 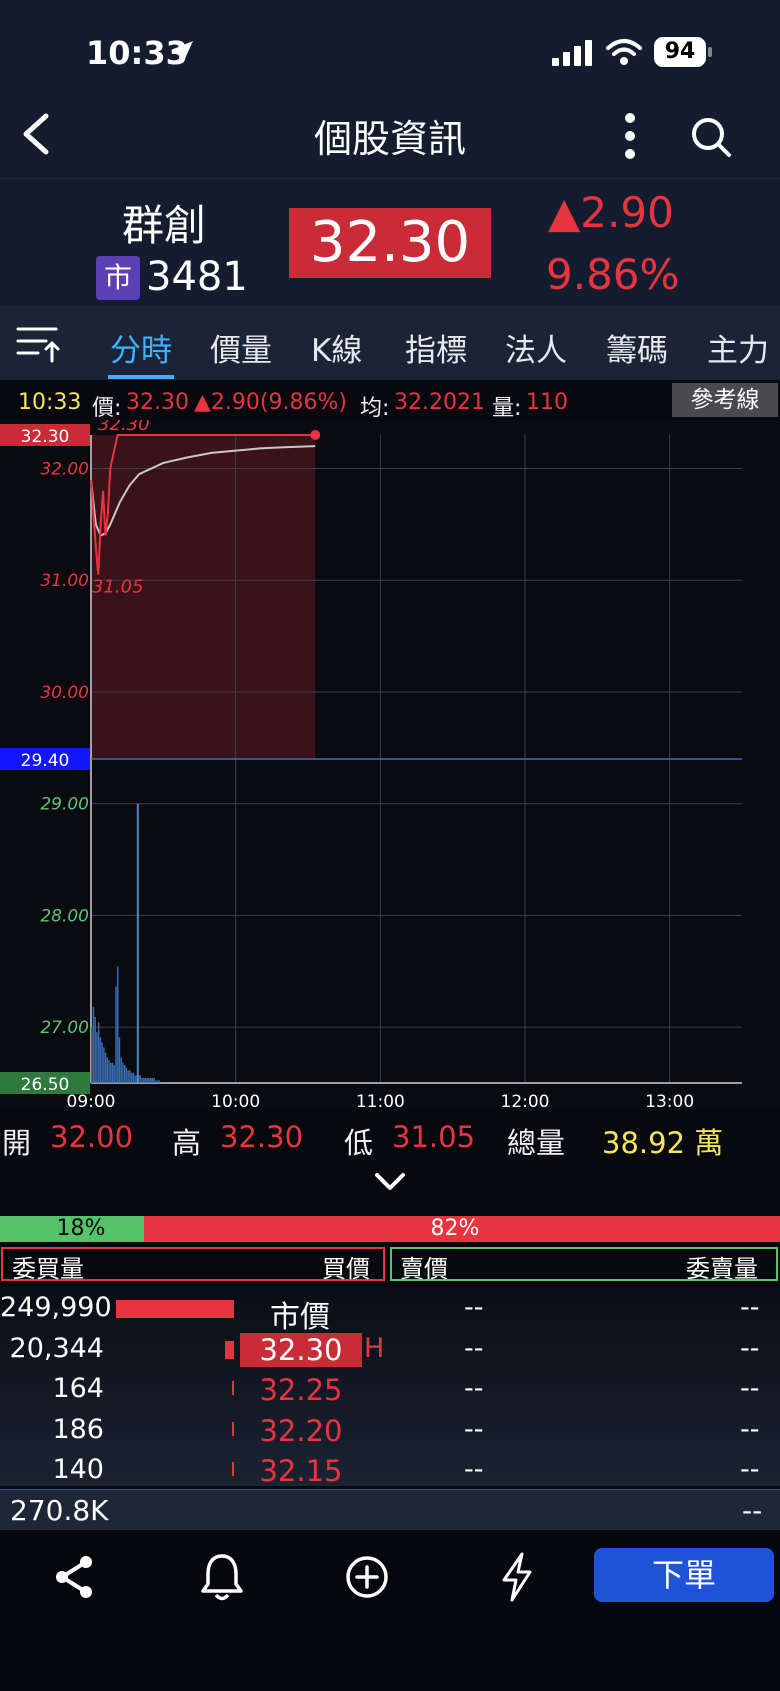 I want to click on ask-qty-header: 委賣量, so click(x=722, y=1269).